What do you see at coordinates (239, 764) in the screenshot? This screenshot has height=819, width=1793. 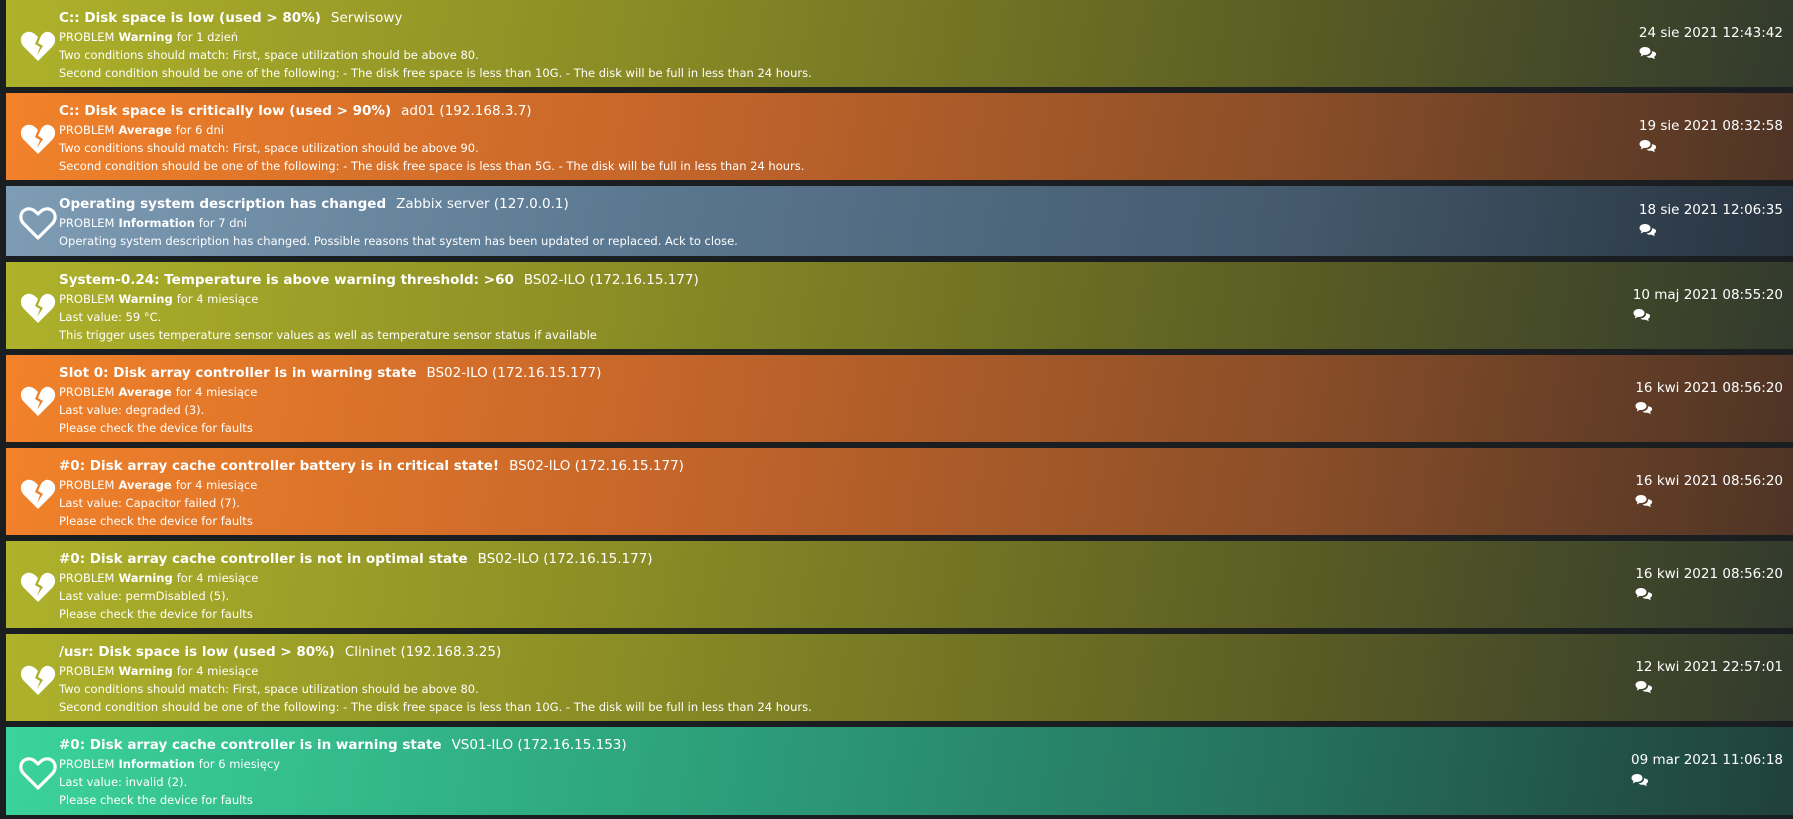 I see `problem-duration: for 6 miesięcy` at bounding box center [239, 764].